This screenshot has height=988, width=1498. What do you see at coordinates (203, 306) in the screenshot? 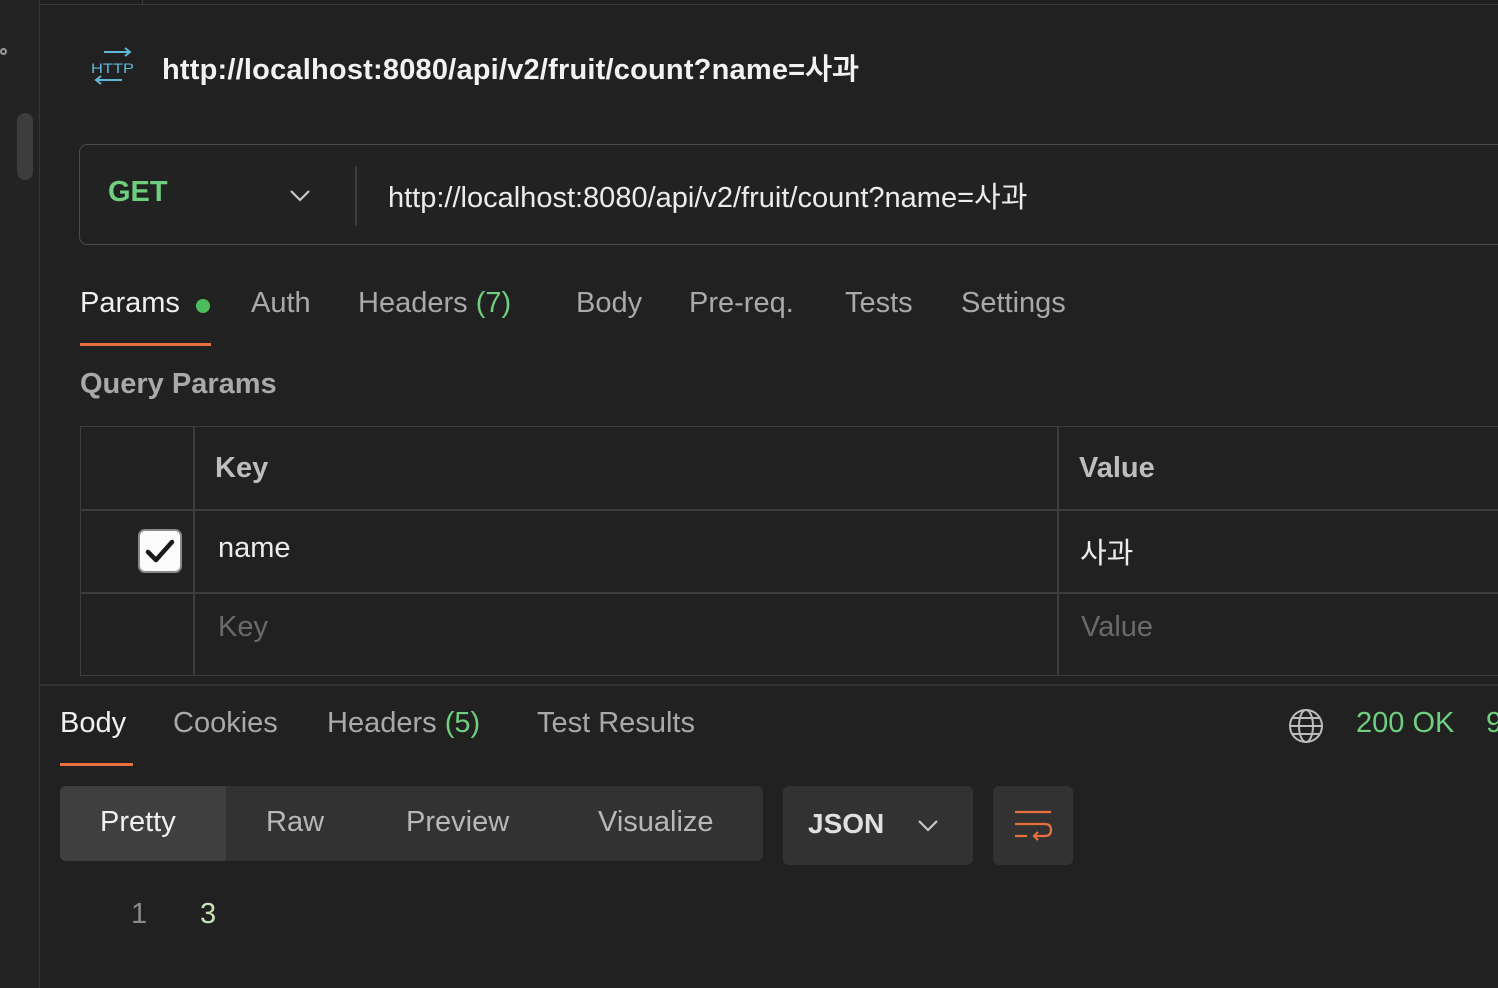
I see `params-active-dot` at bounding box center [203, 306].